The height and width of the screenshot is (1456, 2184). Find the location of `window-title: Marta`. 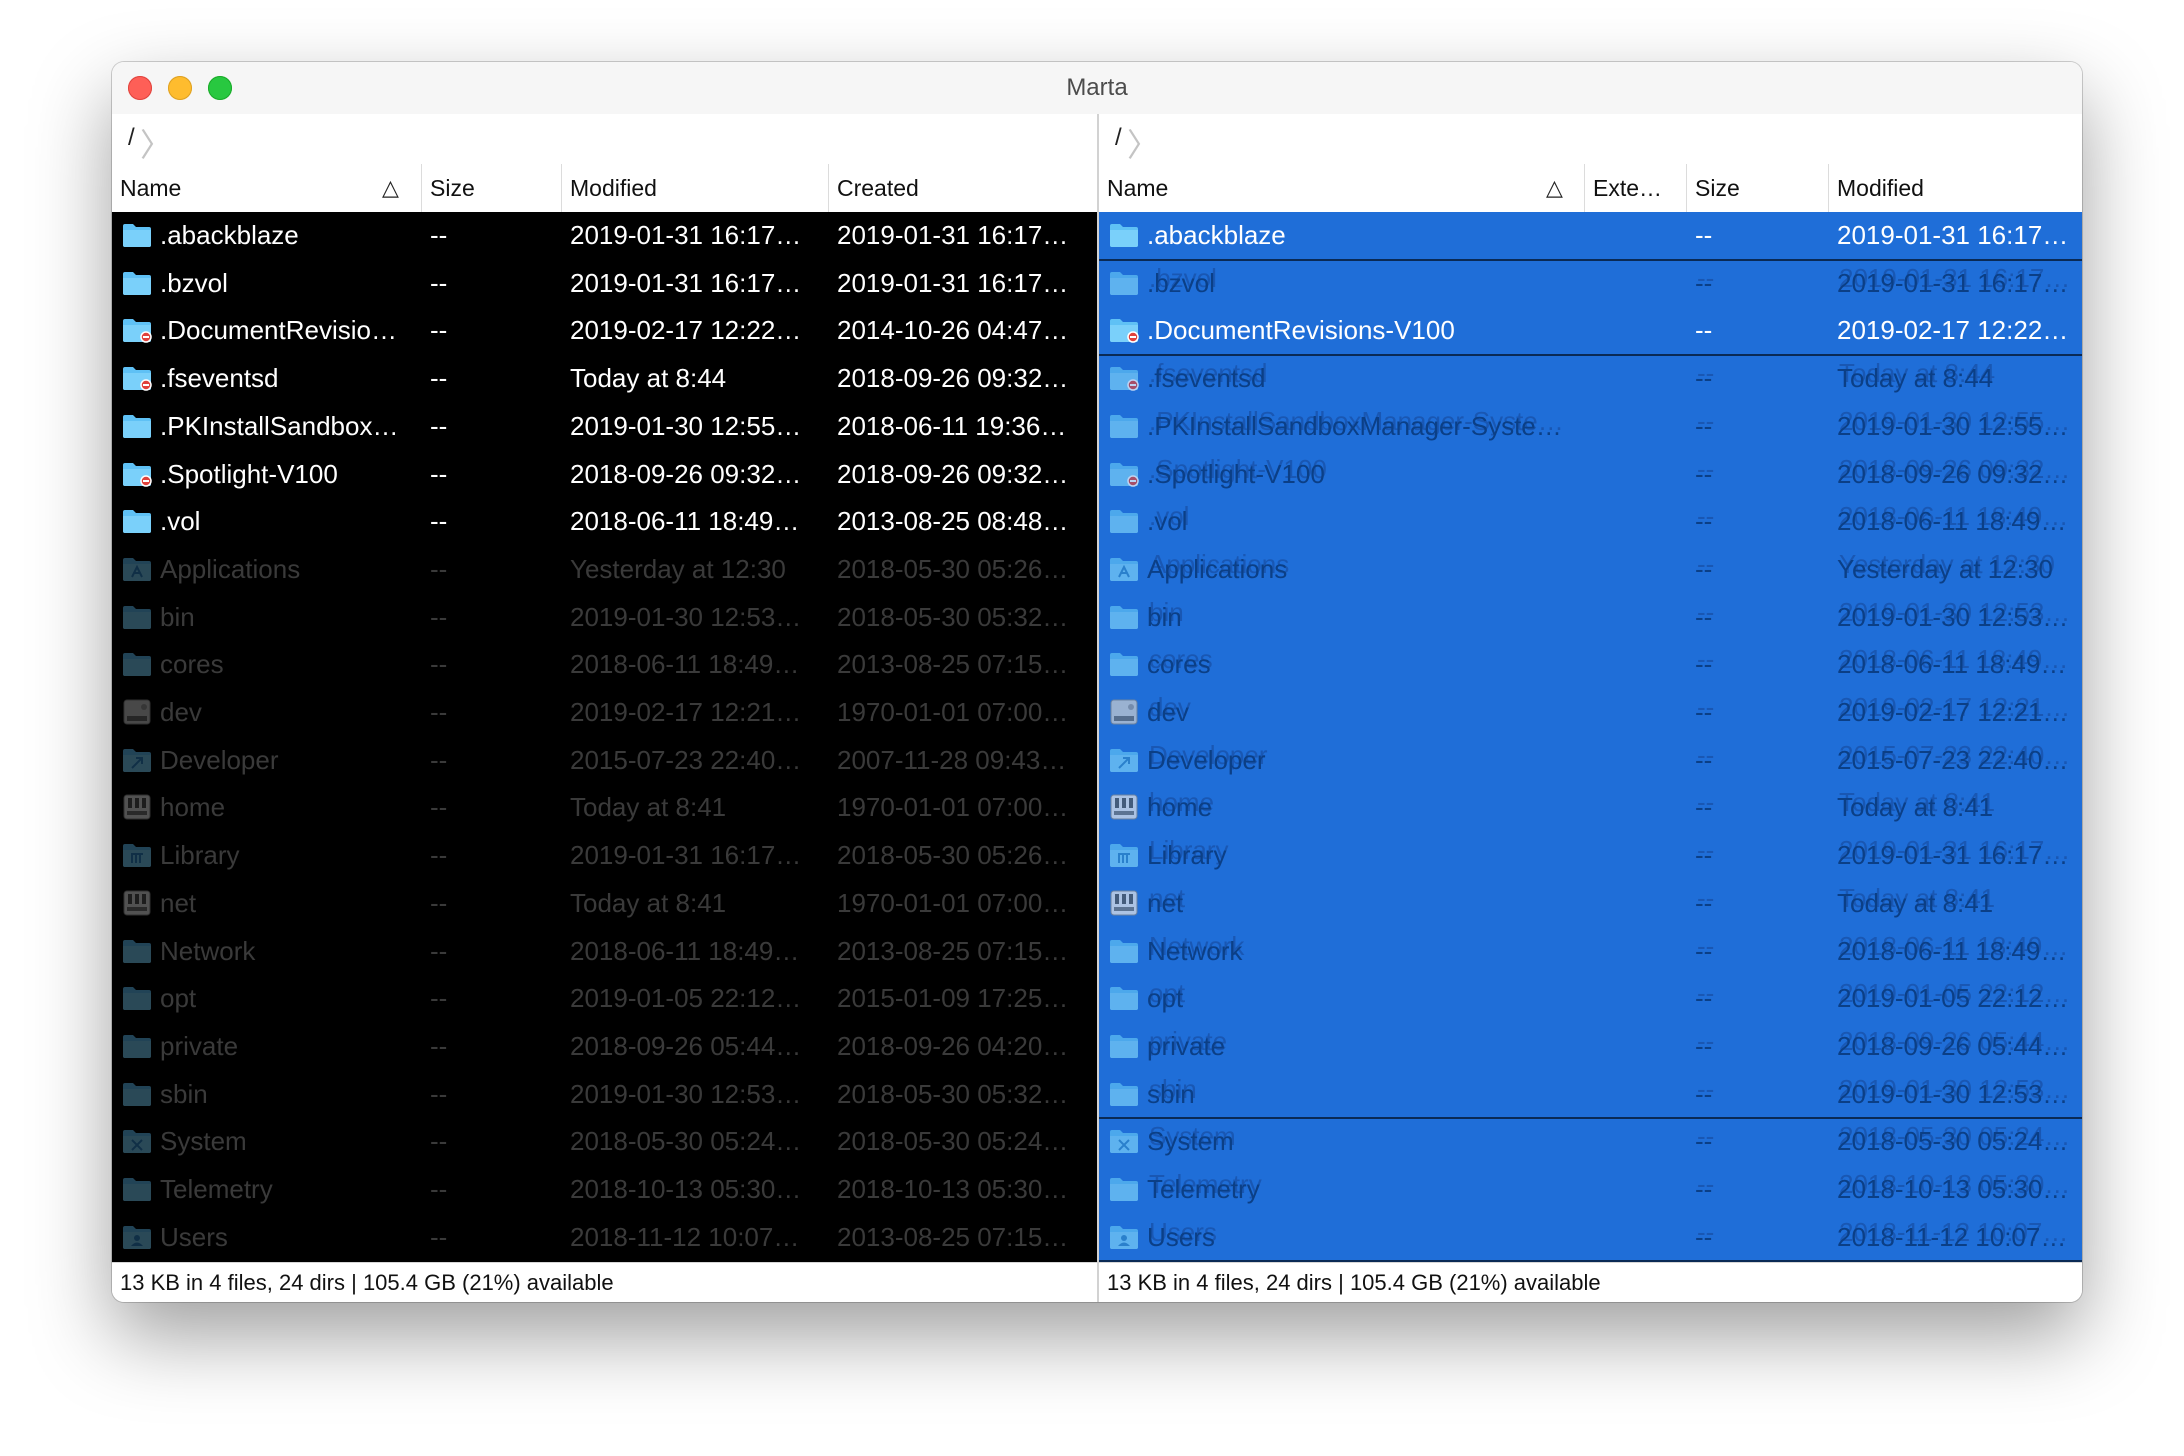

window-title: Marta is located at coordinates (1097, 87).